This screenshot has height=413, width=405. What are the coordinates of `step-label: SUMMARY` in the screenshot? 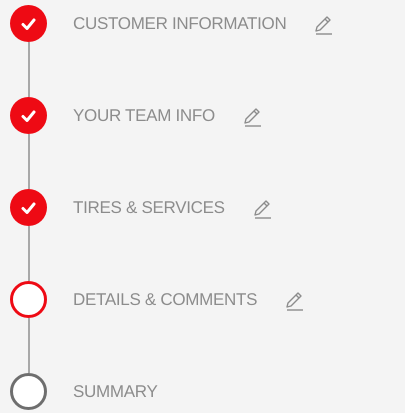 It's located at (115, 392).